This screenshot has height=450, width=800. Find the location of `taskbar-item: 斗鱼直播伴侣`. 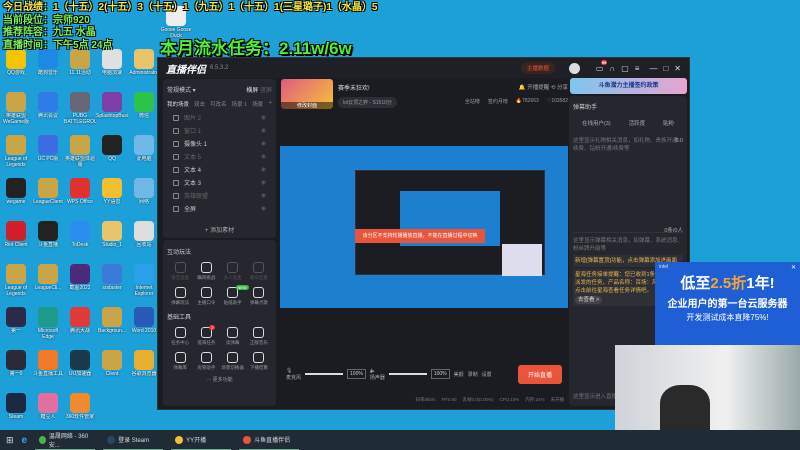

taskbar-item: 斗鱼直播伴侣 is located at coordinates (269, 440).